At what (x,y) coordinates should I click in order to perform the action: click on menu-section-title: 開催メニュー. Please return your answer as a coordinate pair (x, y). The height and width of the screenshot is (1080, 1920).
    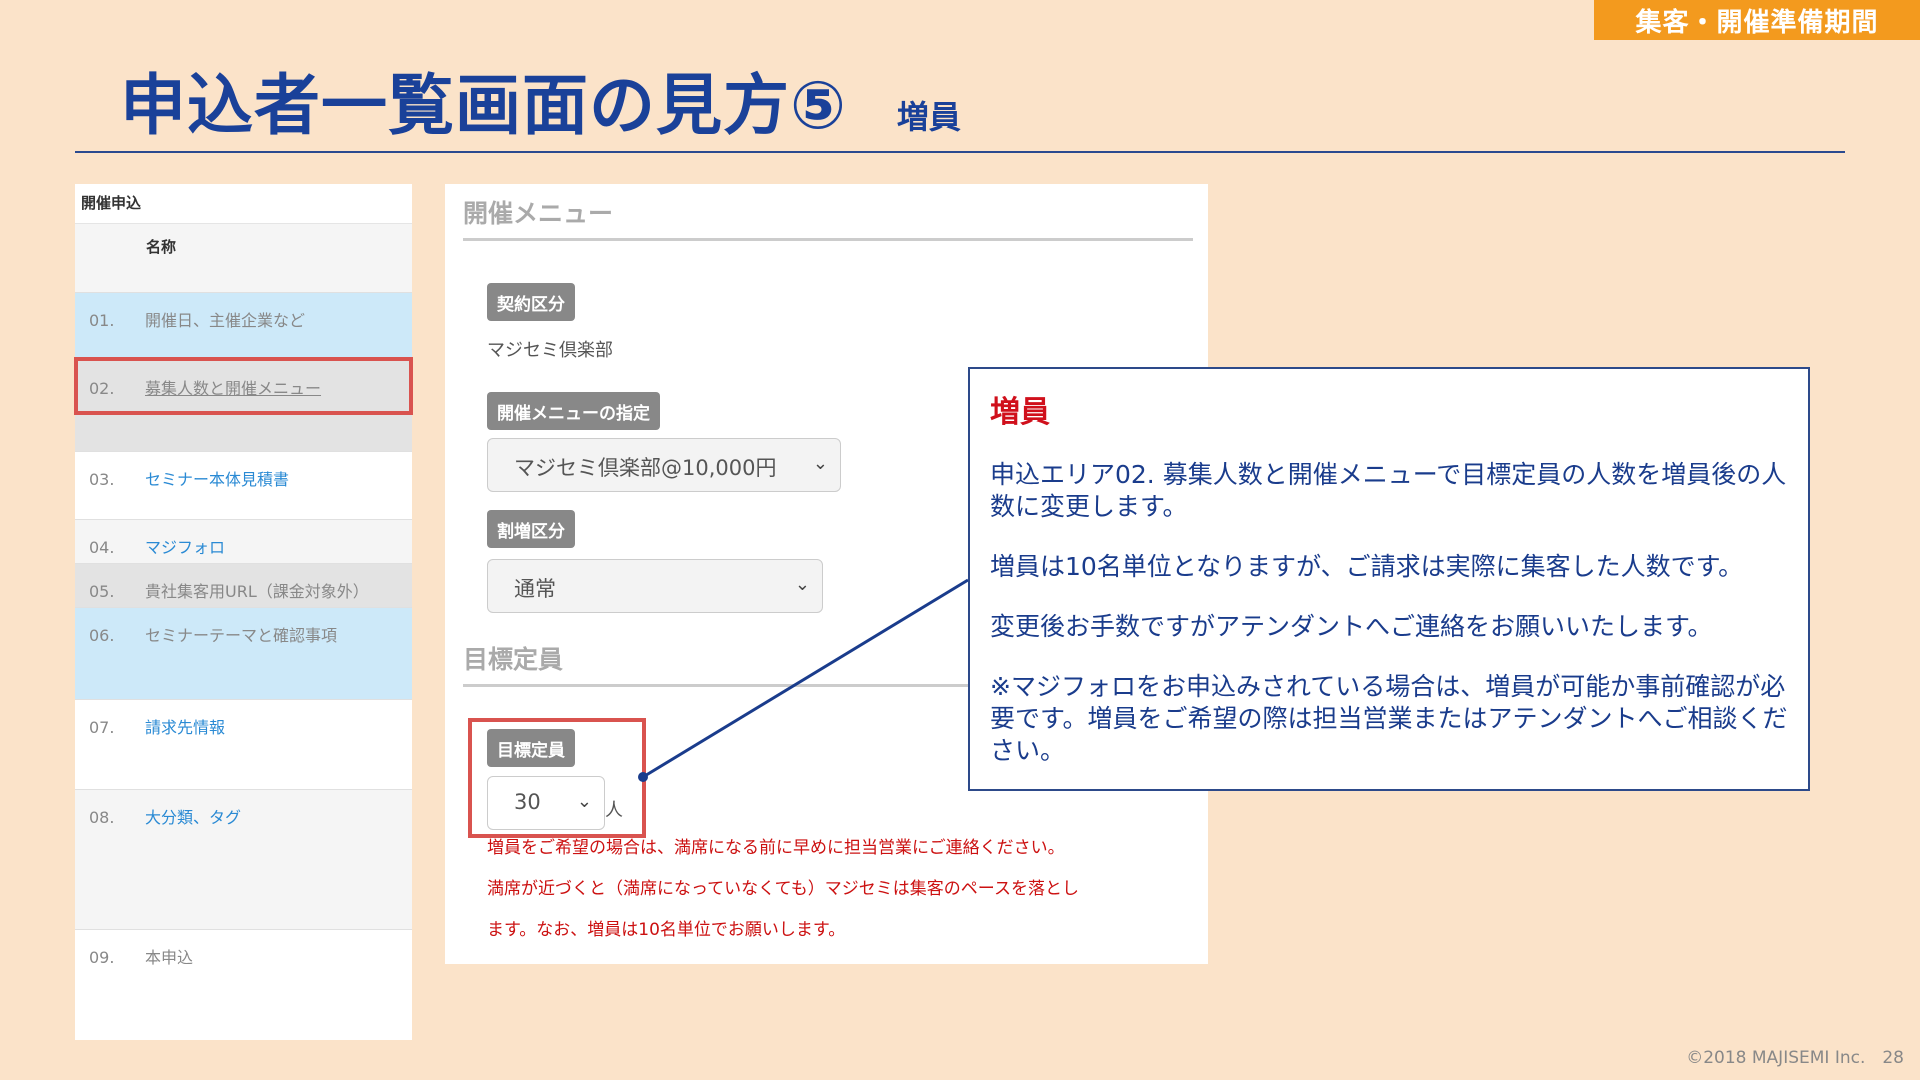
    Looking at the image, I should click on (828, 217).